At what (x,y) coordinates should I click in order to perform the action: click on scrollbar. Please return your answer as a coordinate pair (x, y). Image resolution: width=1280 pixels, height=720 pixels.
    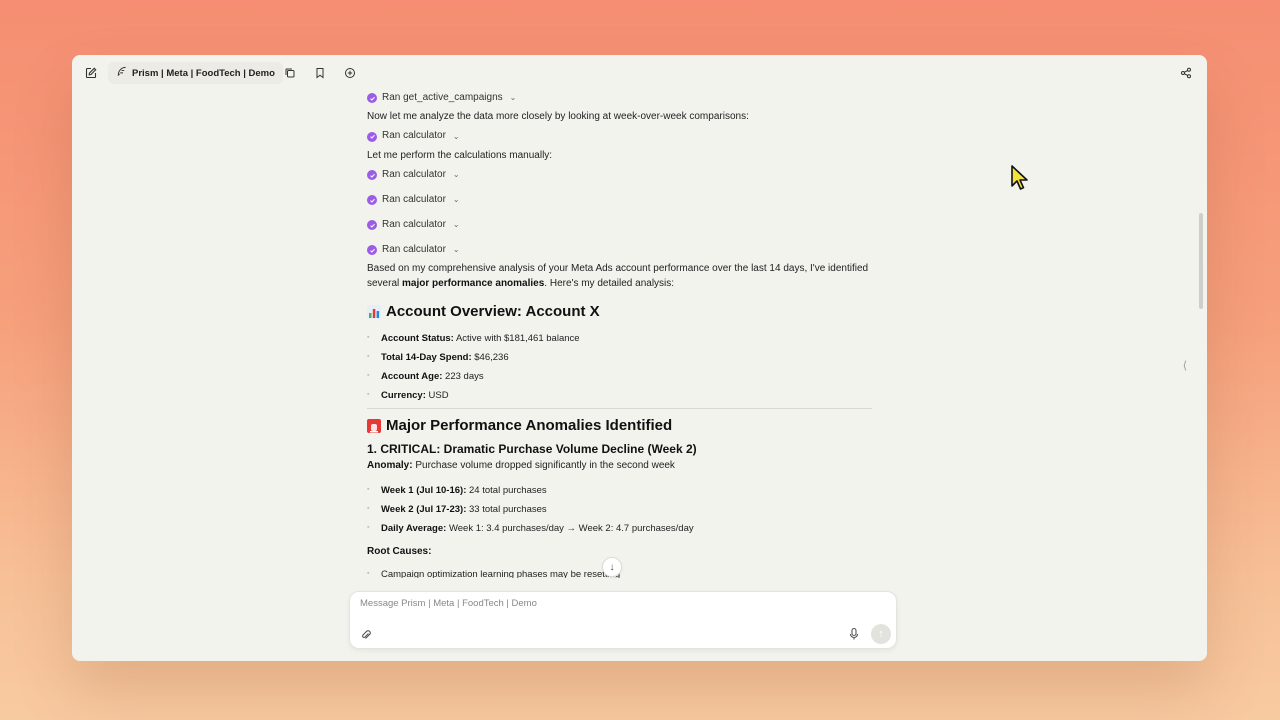
    Looking at the image, I should click on (1201, 261).